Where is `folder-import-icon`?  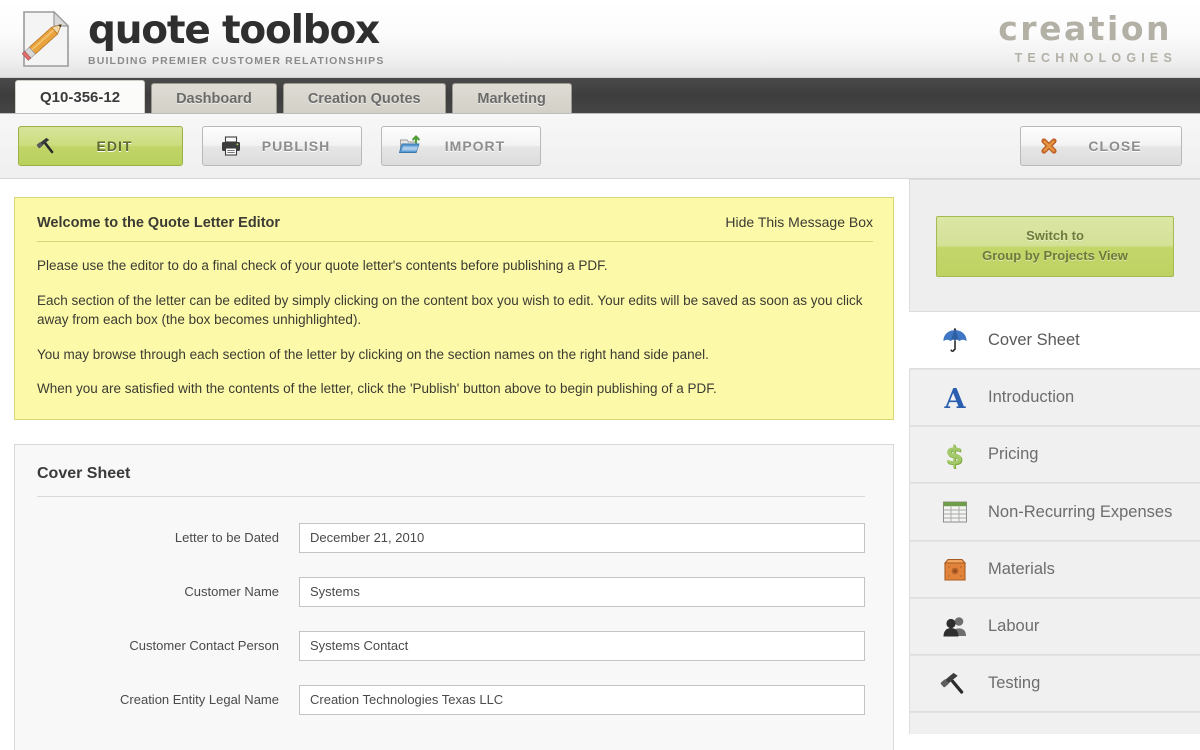
folder-import-icon is located at coordinates (410, 146).